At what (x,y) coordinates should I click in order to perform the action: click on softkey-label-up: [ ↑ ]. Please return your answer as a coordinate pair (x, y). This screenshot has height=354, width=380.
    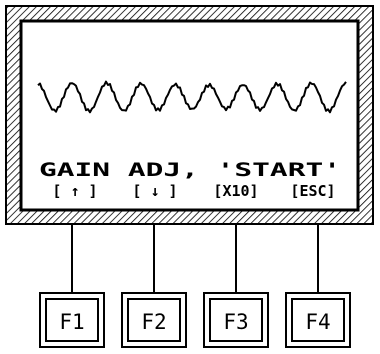
    Looking at the image, I should click on (74, 191).